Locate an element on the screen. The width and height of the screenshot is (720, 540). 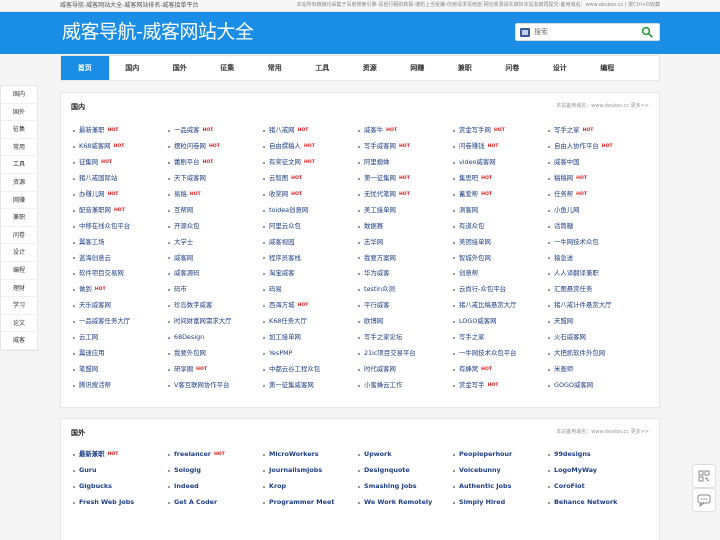
site-link: 米画师 is located at coordinates (595, 370).